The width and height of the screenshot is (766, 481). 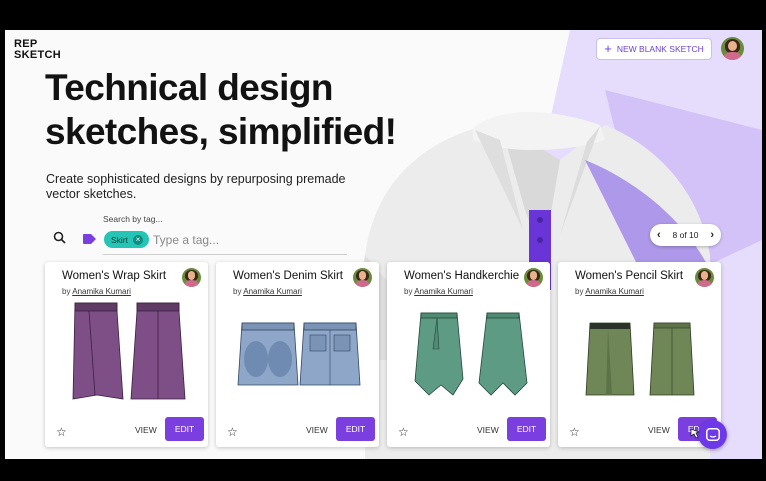 I want to click on denim-skirt-sketch, so click(x=299, y=354).